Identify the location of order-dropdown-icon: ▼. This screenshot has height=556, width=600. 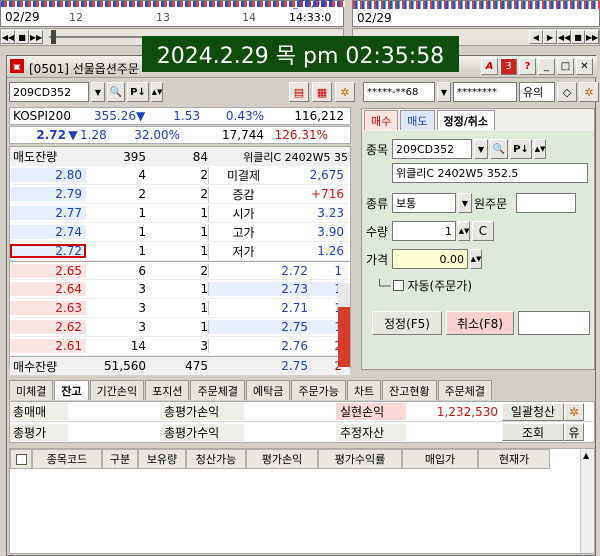
(481, 149).